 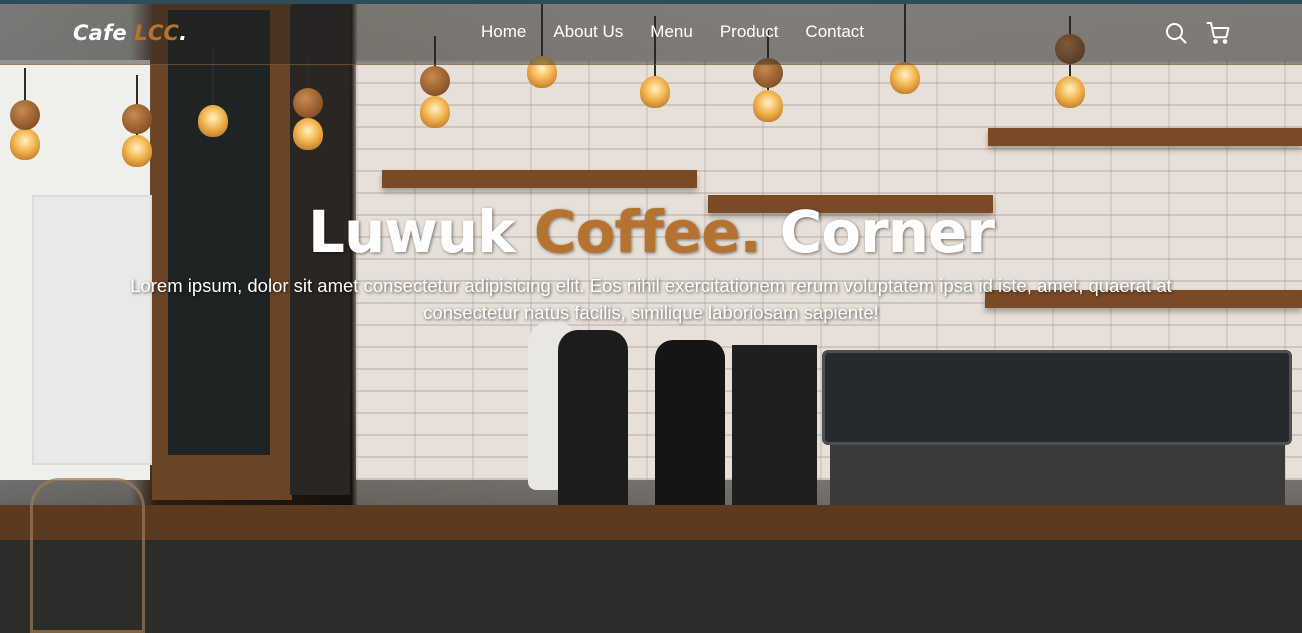 I want to click on hero-title-part2: Corner, so click(x=887, y=232).